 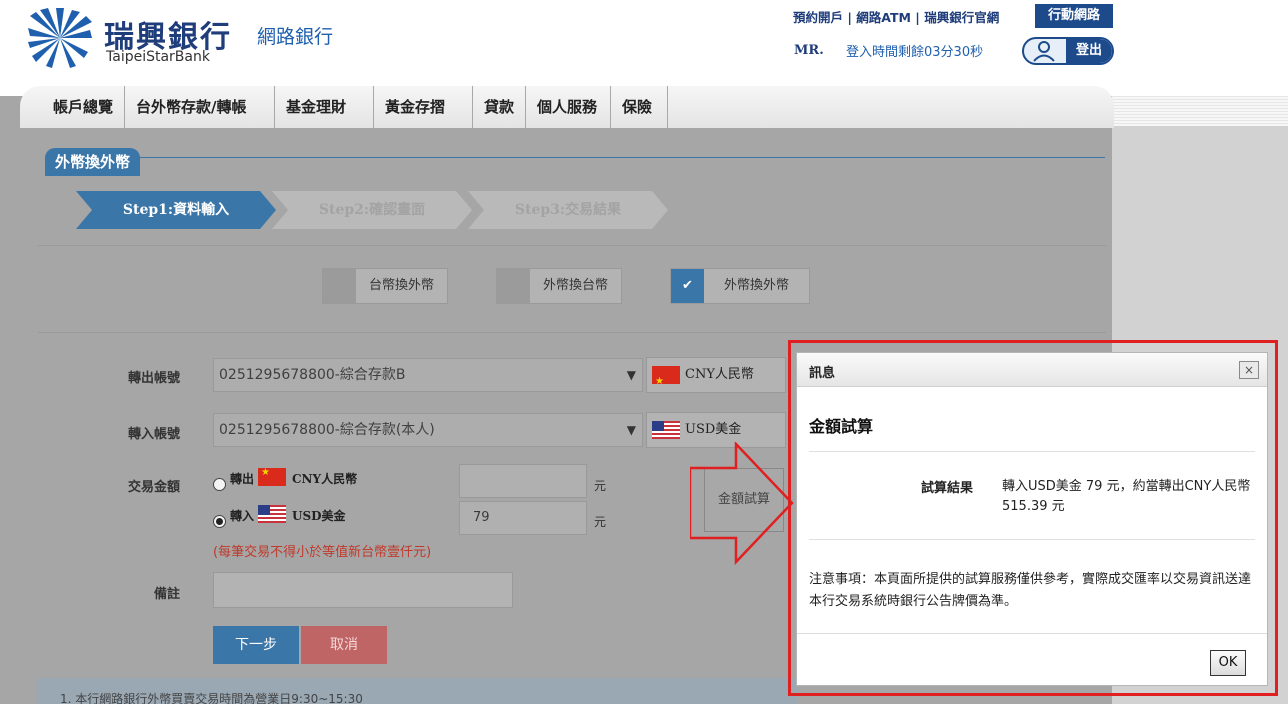 What do you see at coordinates (219, 521) in the screenshot?
I see `radio-in-amount` at bounding box center [219, 521].